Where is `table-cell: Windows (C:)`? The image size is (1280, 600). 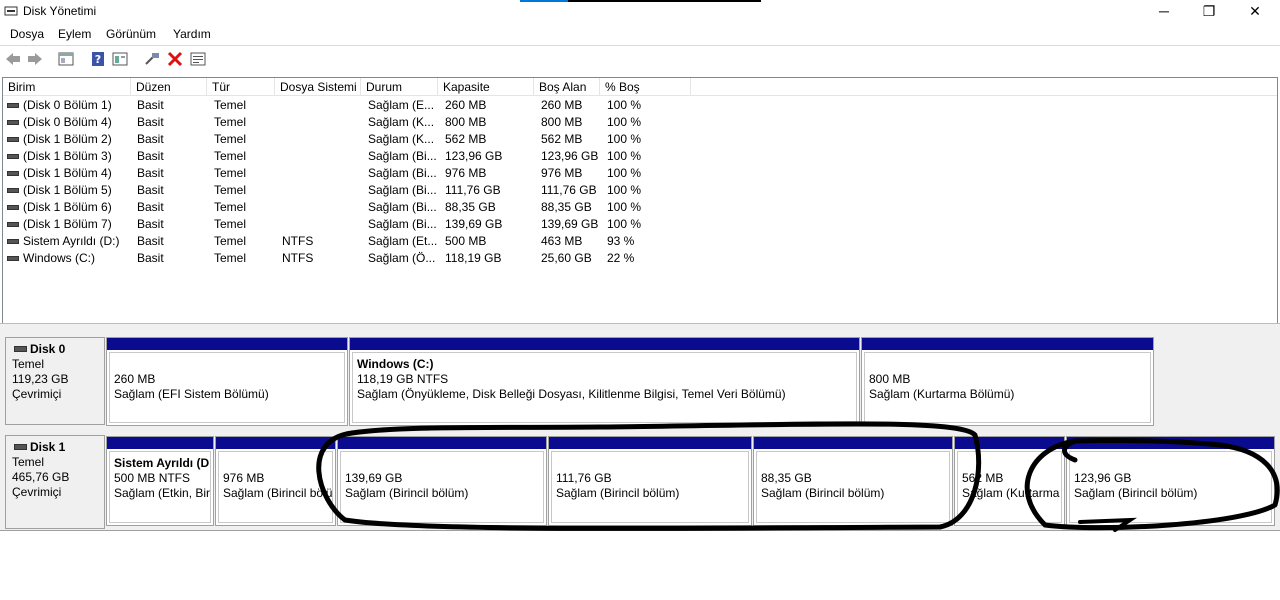
table-cell: Windows (C:) is located at coordinates (59, 258).